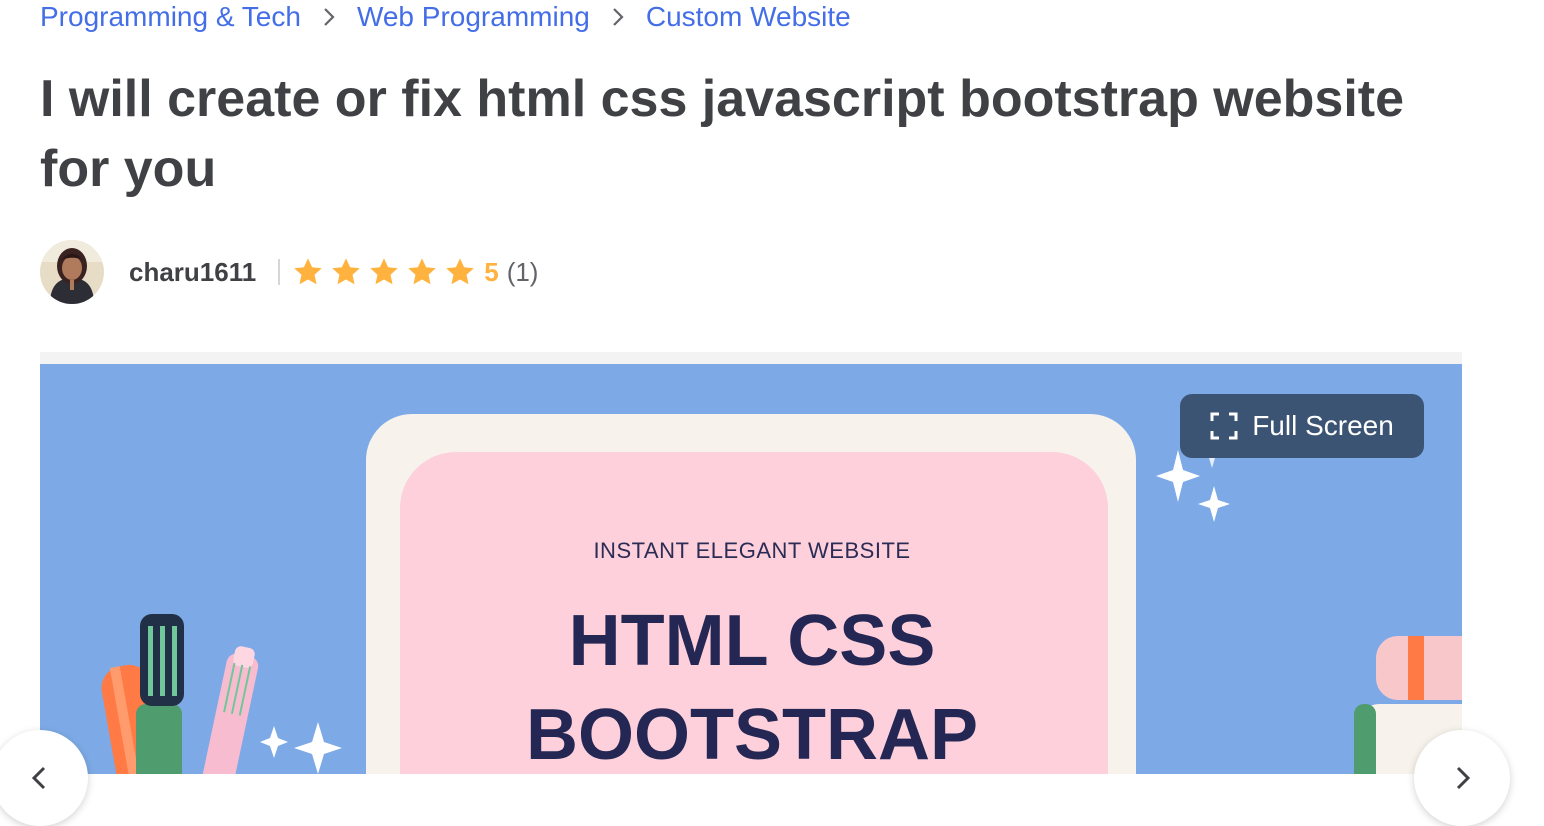 Image resolution: width=1544 pixels, height=826 pixels. I want to click on chevron-left-icon, so click(40, 778).